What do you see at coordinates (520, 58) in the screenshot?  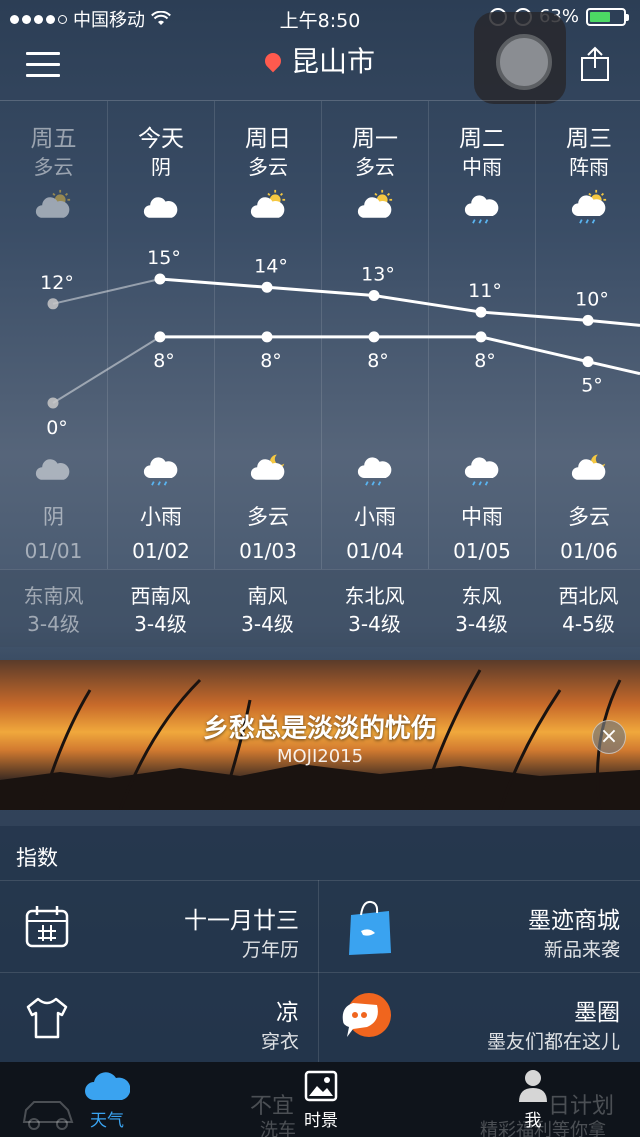 I see `assistive-touch-button` at bounding box center [520, 58].